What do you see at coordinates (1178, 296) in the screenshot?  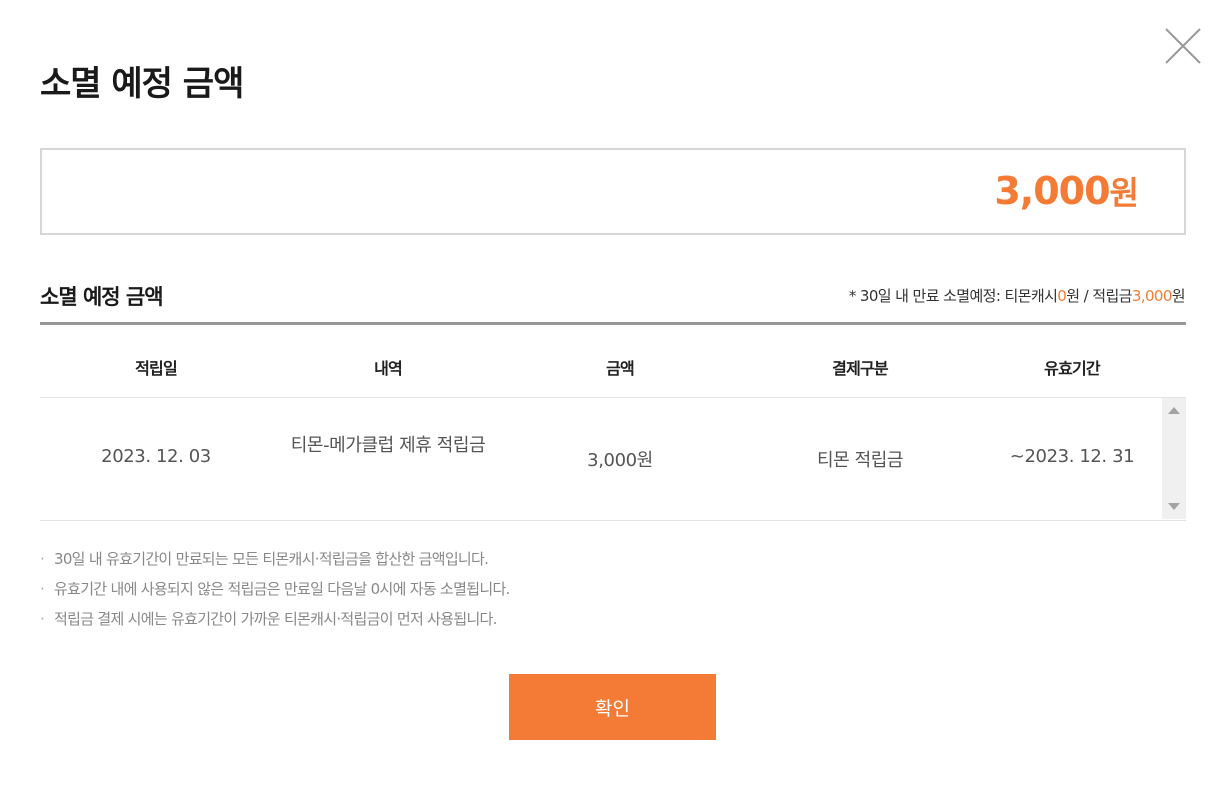 I see `summary-suffix: 원` at bounding box center [1178, 296].